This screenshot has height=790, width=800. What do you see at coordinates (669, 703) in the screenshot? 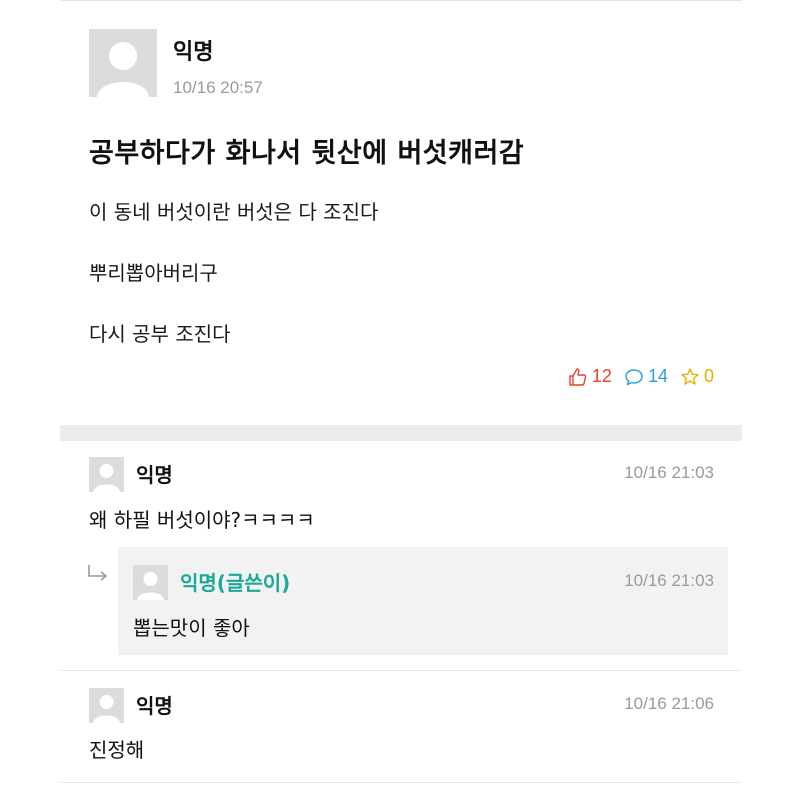
I see `comment-timestamp: 10/16 21:06` at bounding box center [669, 703].